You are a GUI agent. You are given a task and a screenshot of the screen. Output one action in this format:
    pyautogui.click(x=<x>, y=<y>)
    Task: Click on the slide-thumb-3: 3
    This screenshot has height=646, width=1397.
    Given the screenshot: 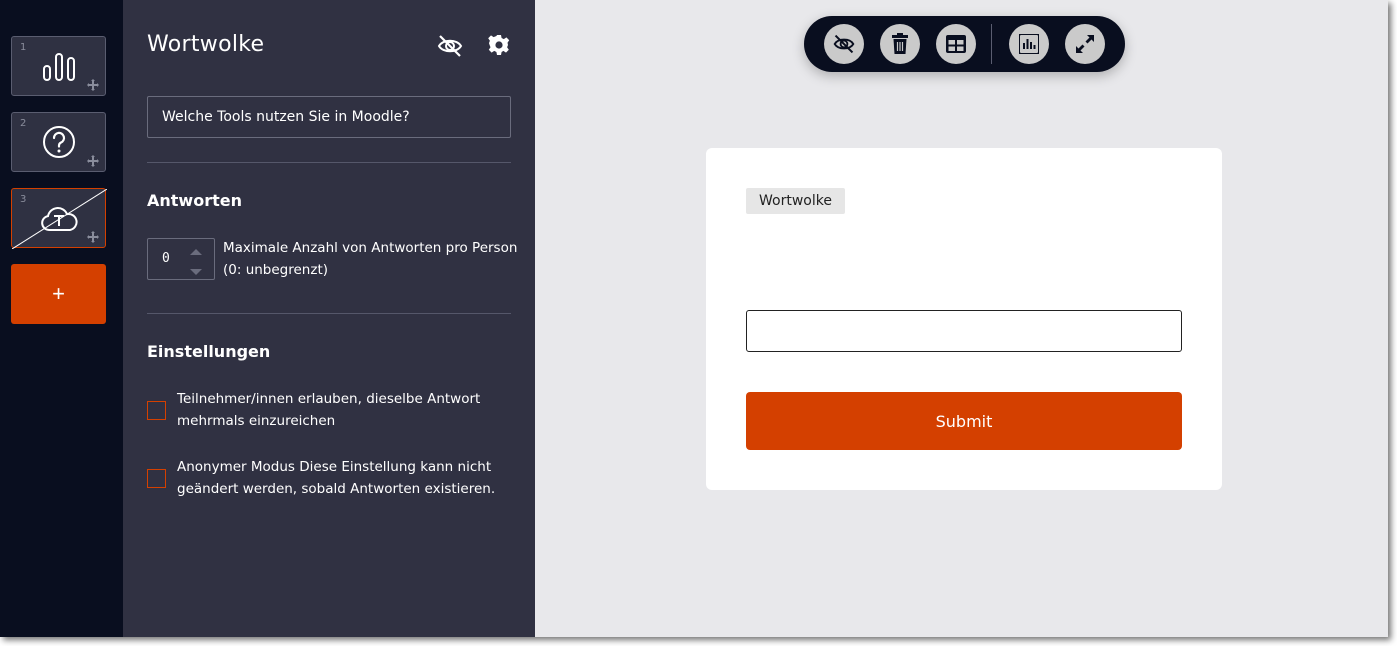 What is the action you would take?
    pyautogui.click(x=59, y=218)
    